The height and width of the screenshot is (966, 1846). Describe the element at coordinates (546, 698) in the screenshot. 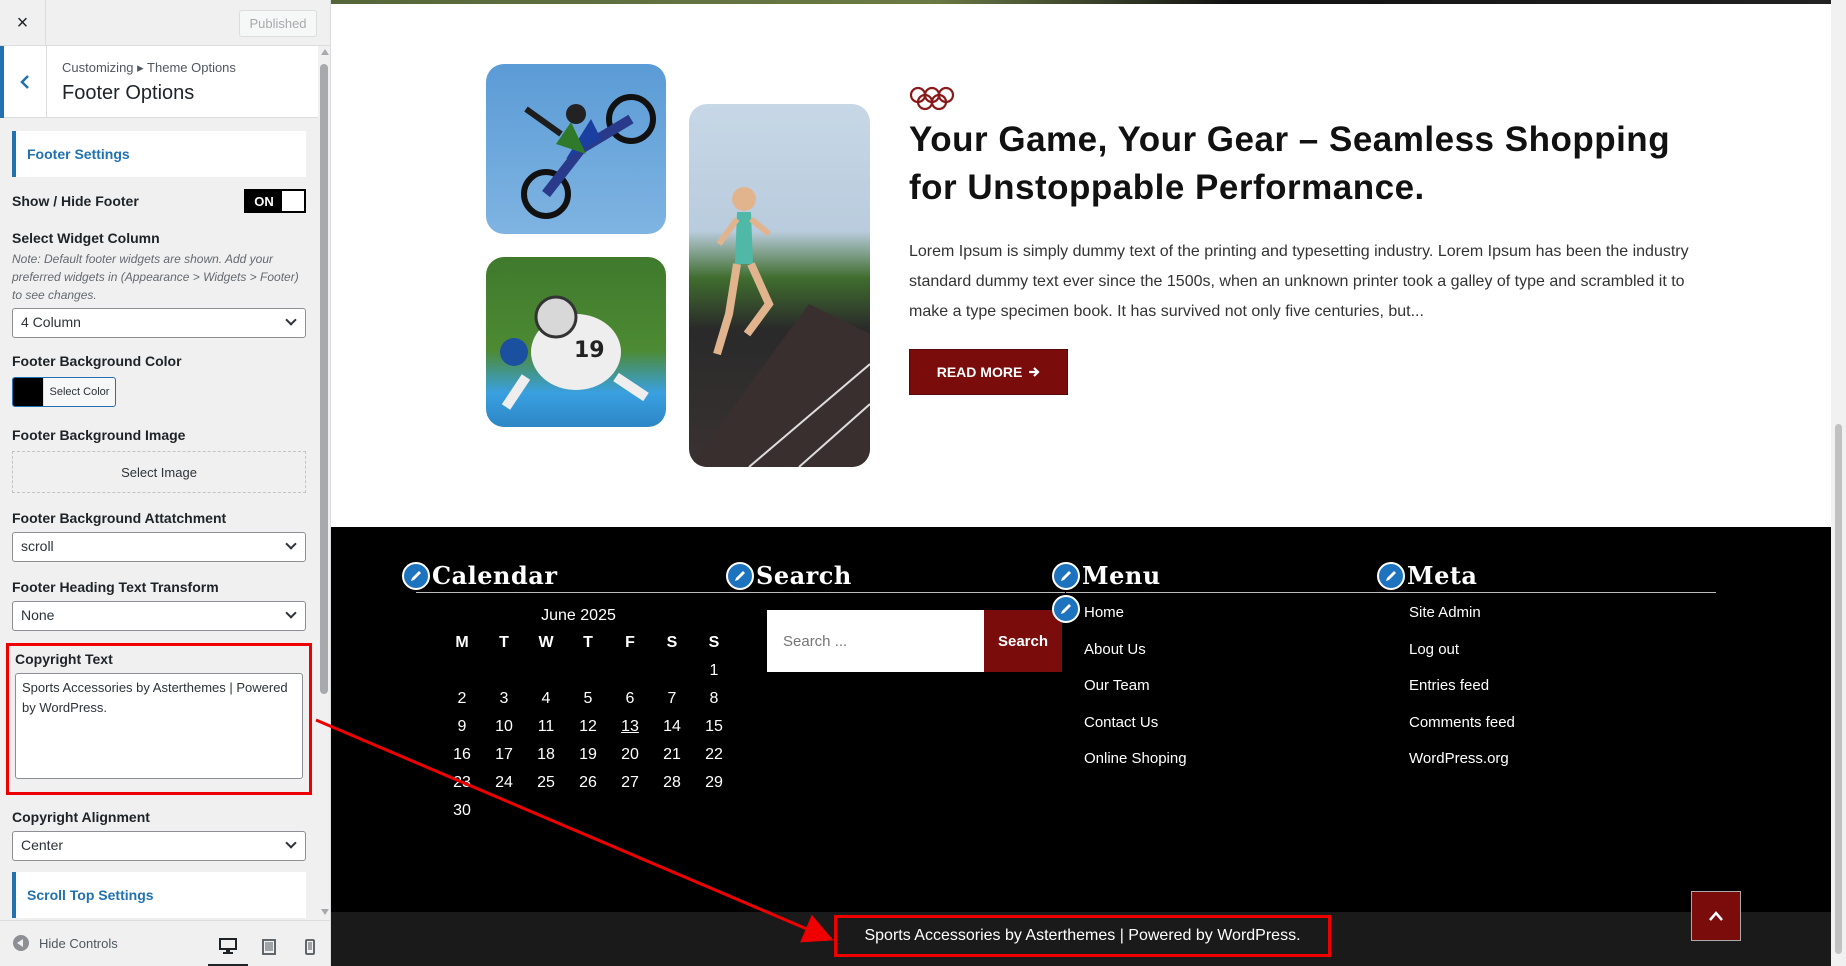

I see `calendar-day: 4` at that location.